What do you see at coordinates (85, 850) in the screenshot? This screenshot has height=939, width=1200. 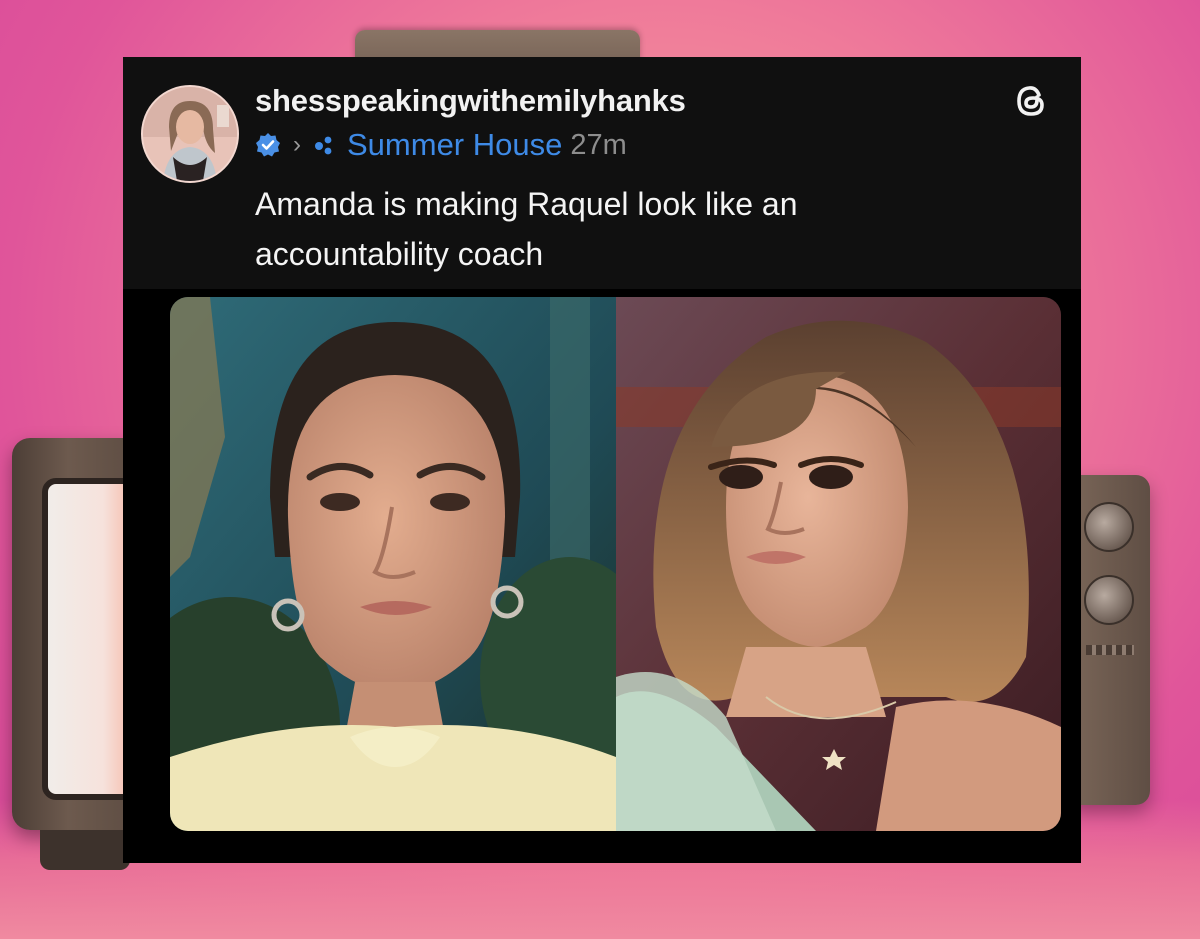 I see `tv-stand` at bounding box center [85, 850].